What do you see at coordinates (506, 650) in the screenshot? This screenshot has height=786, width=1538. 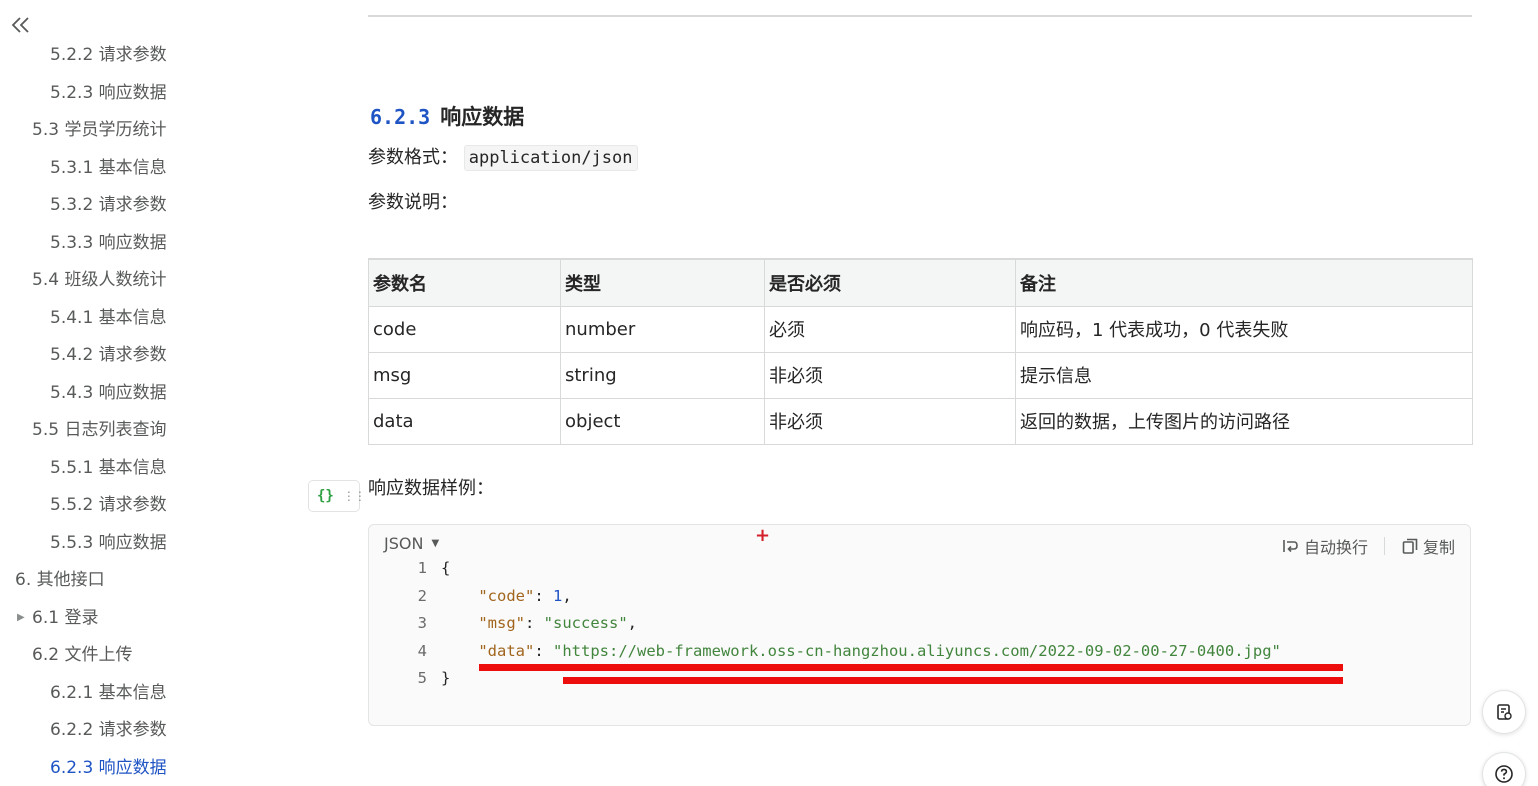 I see `code-token: "data"` at bounding box center [506, 650].